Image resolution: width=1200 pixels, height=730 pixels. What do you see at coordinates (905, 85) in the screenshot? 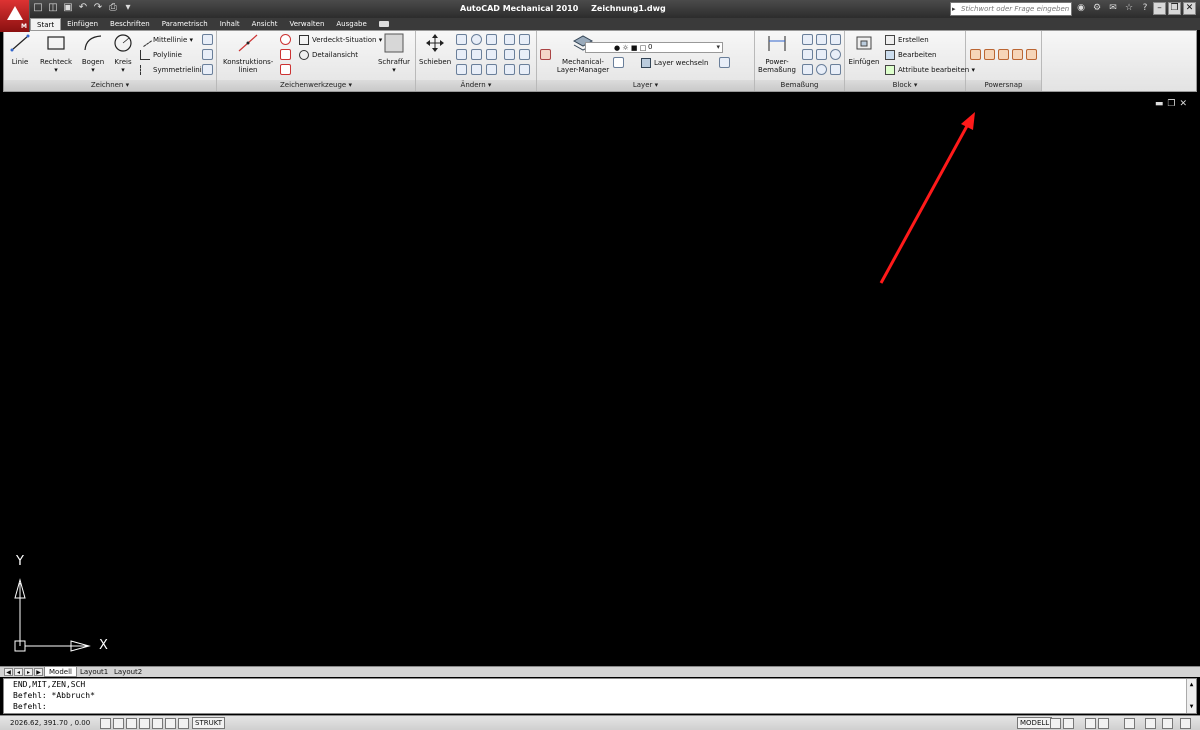
I see `panel-block-label: Block ▾` at bounding box center [905, 85].